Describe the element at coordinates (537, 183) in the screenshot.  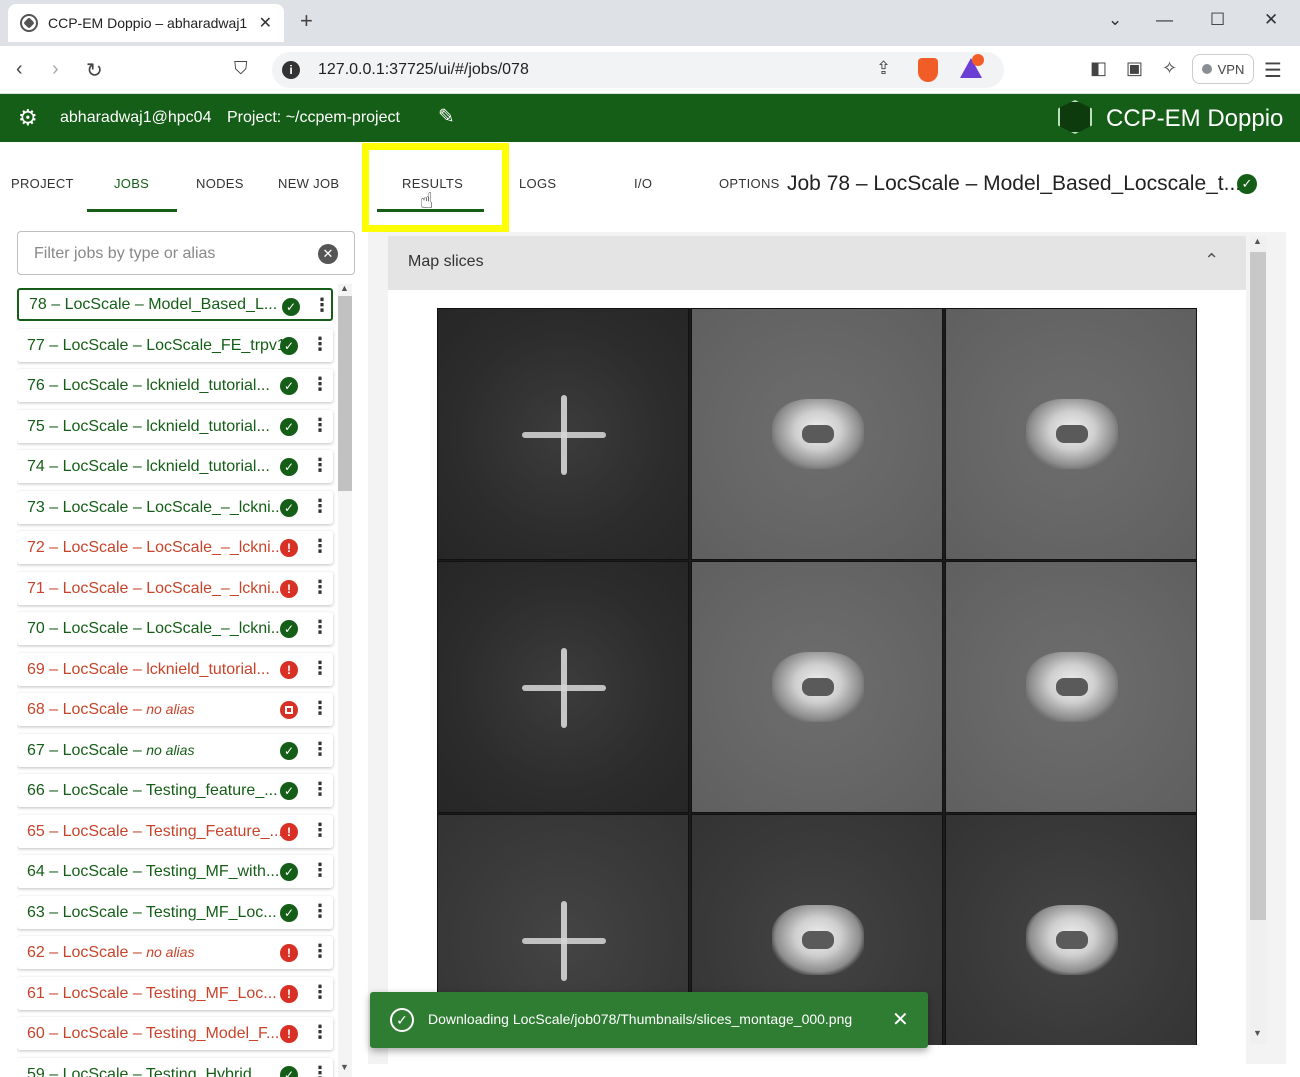
I see `tab-logs: LOGS` at that location.